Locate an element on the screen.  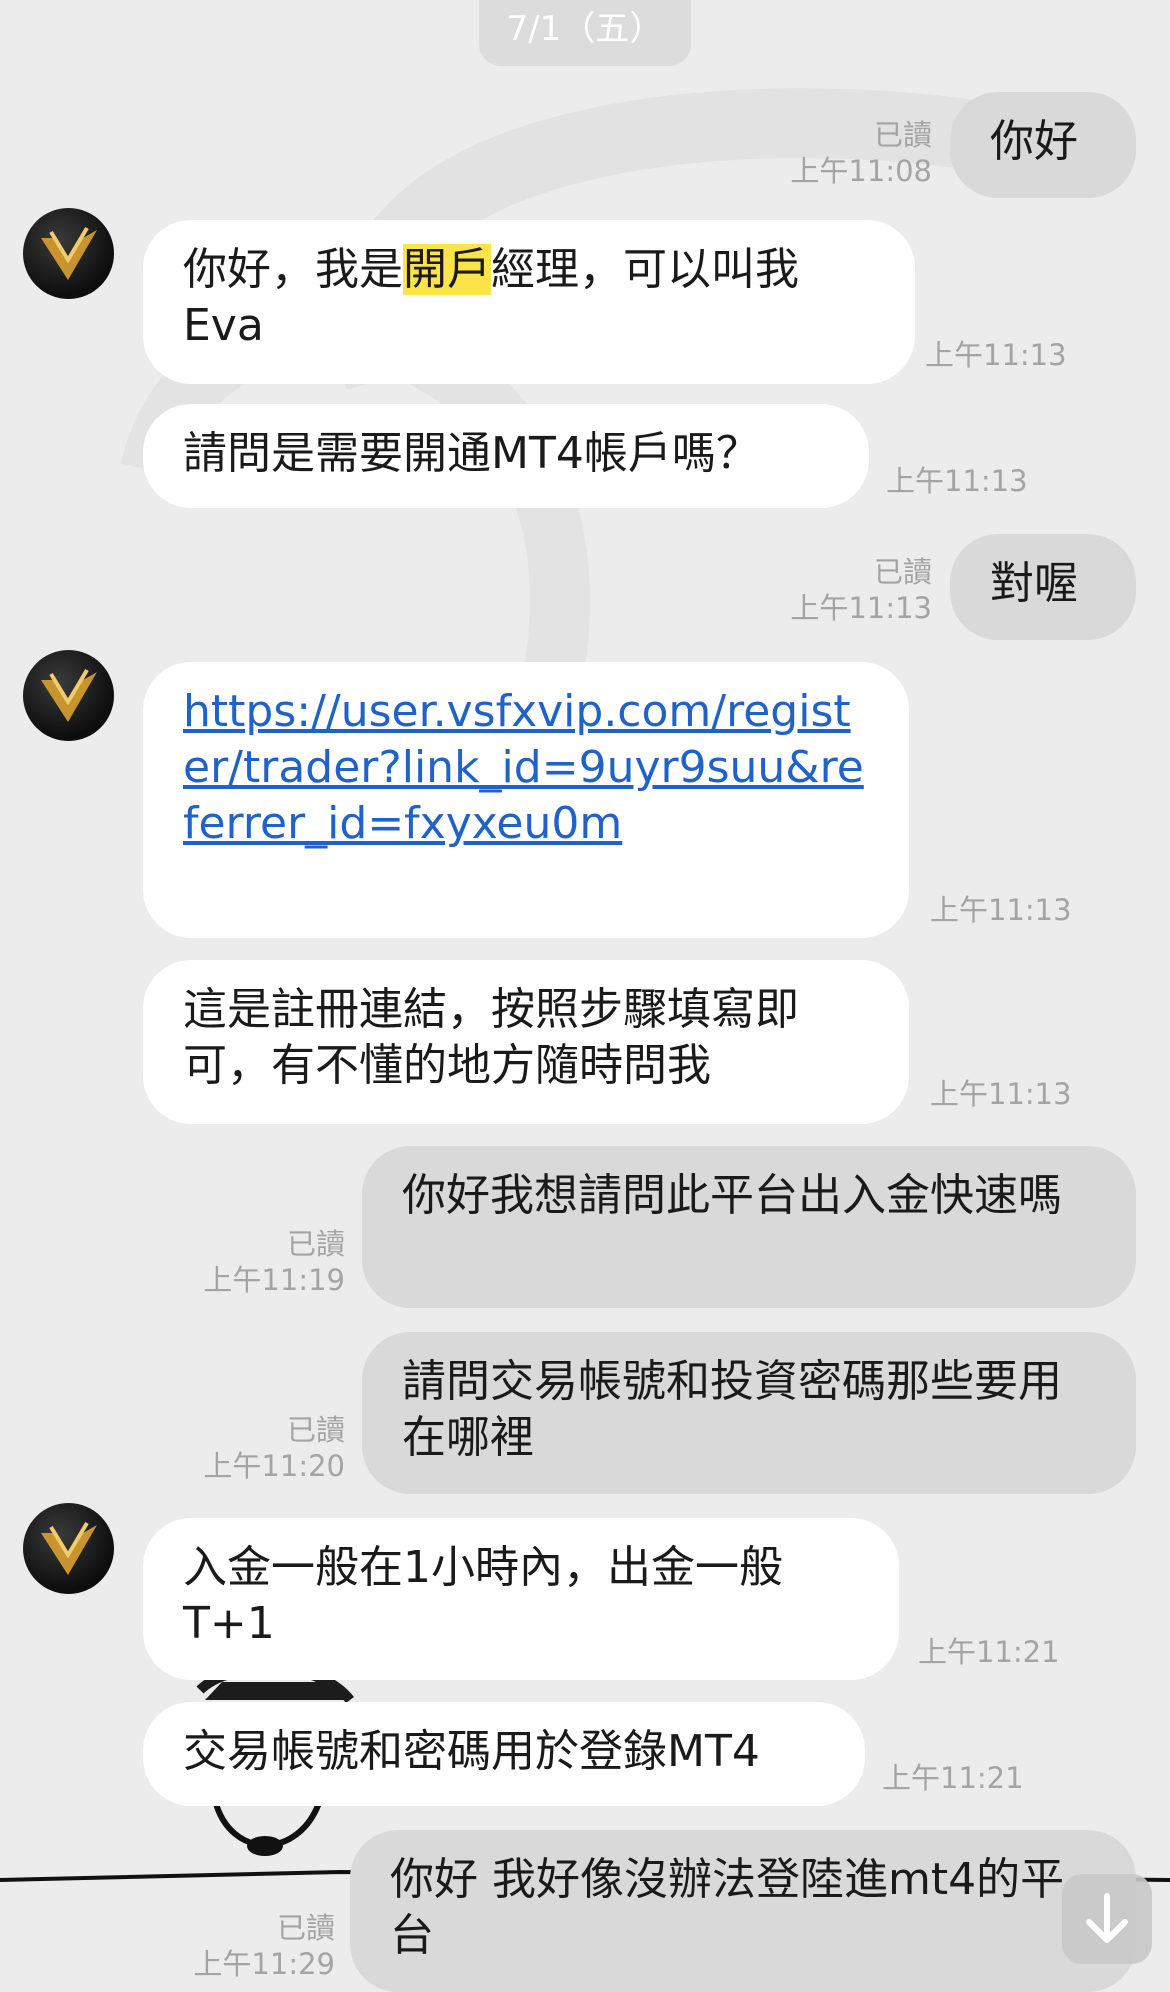
message-meta: 已讀 上午11:08 is located at coordinates (846, 153).